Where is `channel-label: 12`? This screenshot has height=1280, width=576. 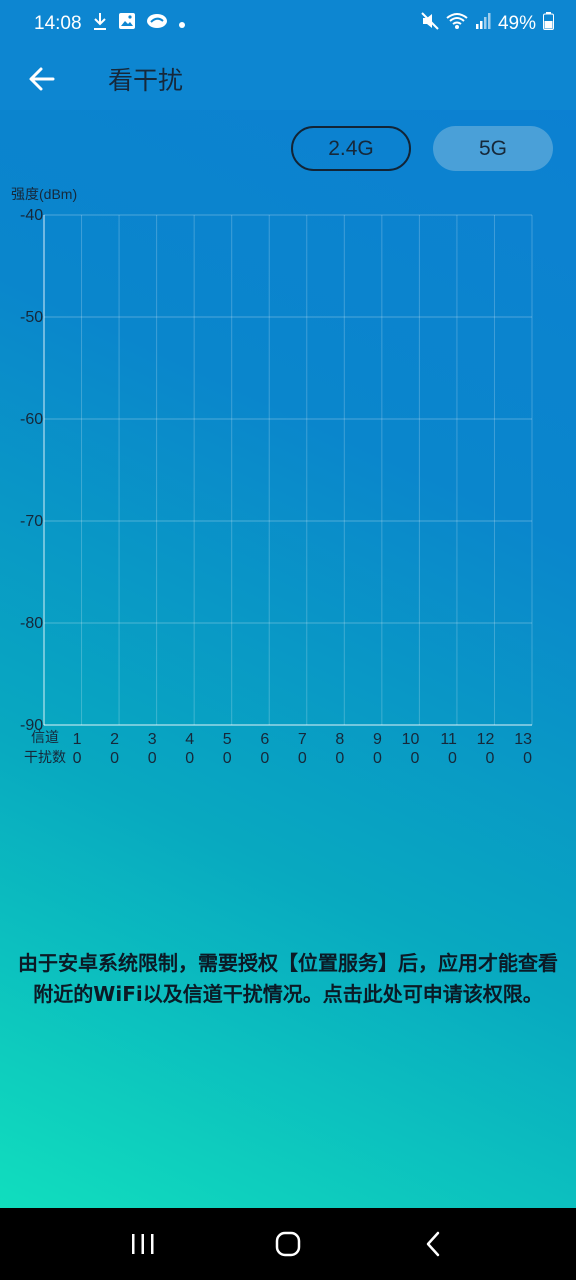
channel-label: 12 is located at coordinates (486, 739).